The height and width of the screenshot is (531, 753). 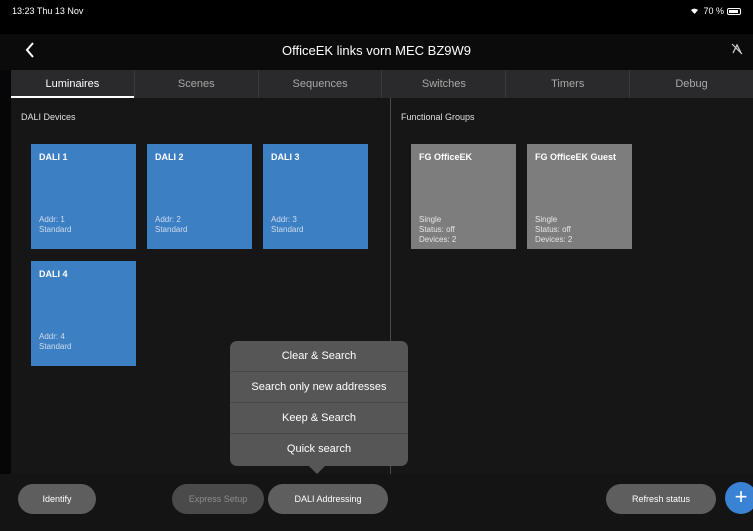 What do you see at coordinates (57, 499) in the screenshot?
I see `identify-button: Identify` at bounding box center [57, 499].